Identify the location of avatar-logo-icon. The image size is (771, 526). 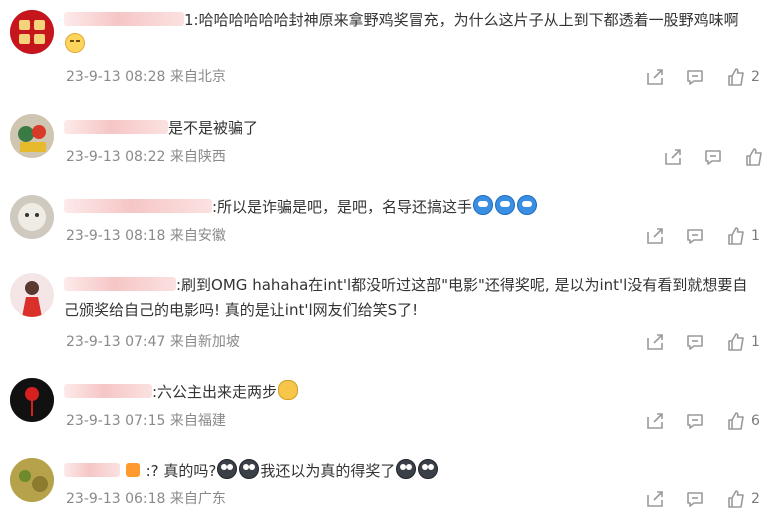
(32, 32).